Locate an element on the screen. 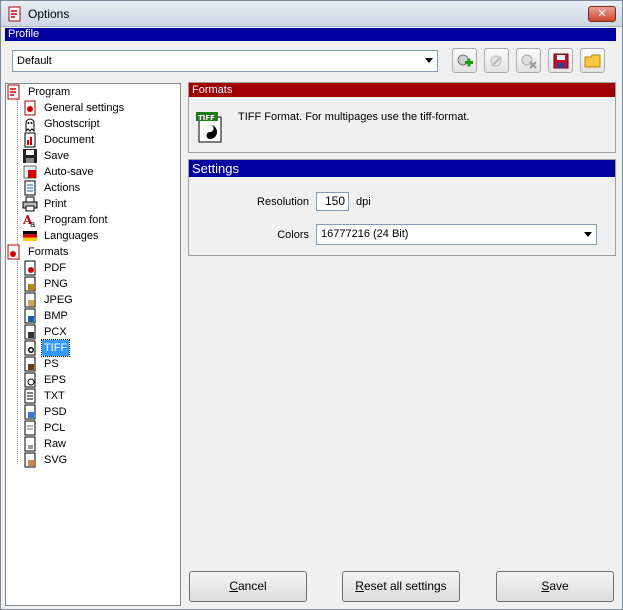  resolution-label: Resolution is located at coordinates (283, 202).